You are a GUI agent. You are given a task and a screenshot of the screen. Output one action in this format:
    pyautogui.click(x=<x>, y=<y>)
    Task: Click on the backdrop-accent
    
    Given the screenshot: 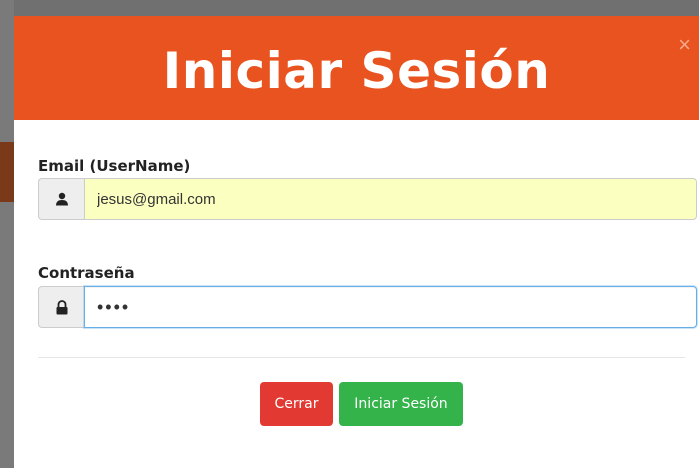 What is the action you would take?
    pyautogui.click(x=7, y=172)
    